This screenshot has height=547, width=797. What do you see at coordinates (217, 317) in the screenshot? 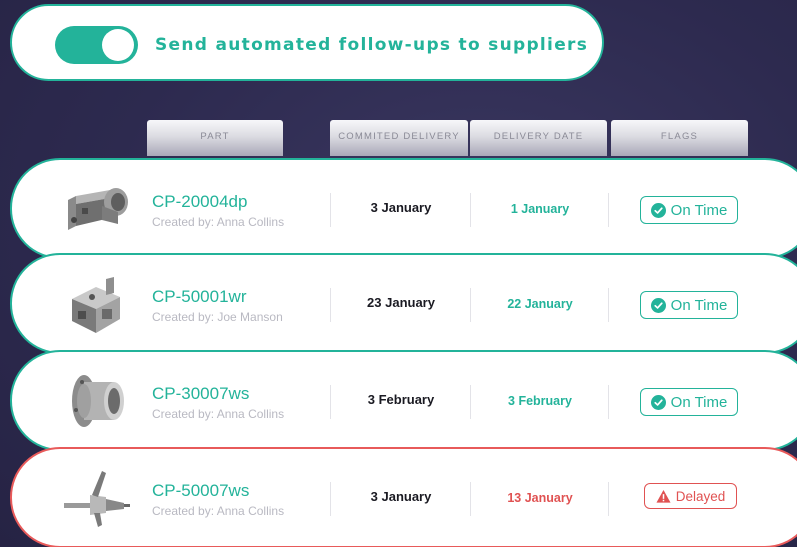
I see `part-creator: Created by: Joe Manson` at bounding box center [217, 317].